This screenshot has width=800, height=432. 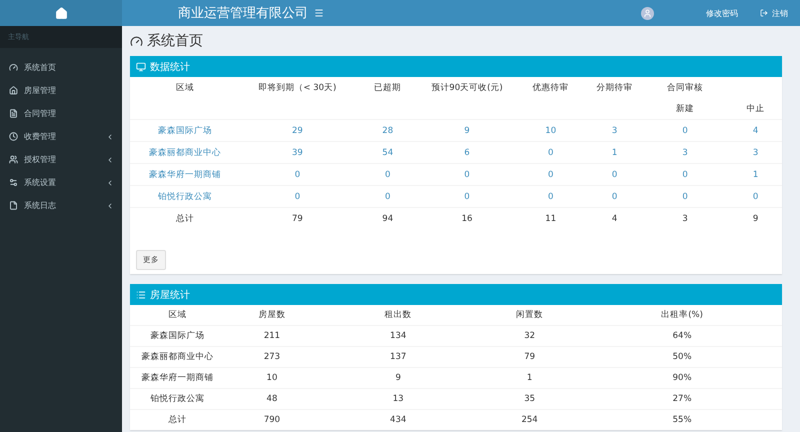 I want to click on table-link: 豪森华府一期商铺, so click(x=185, y=174).